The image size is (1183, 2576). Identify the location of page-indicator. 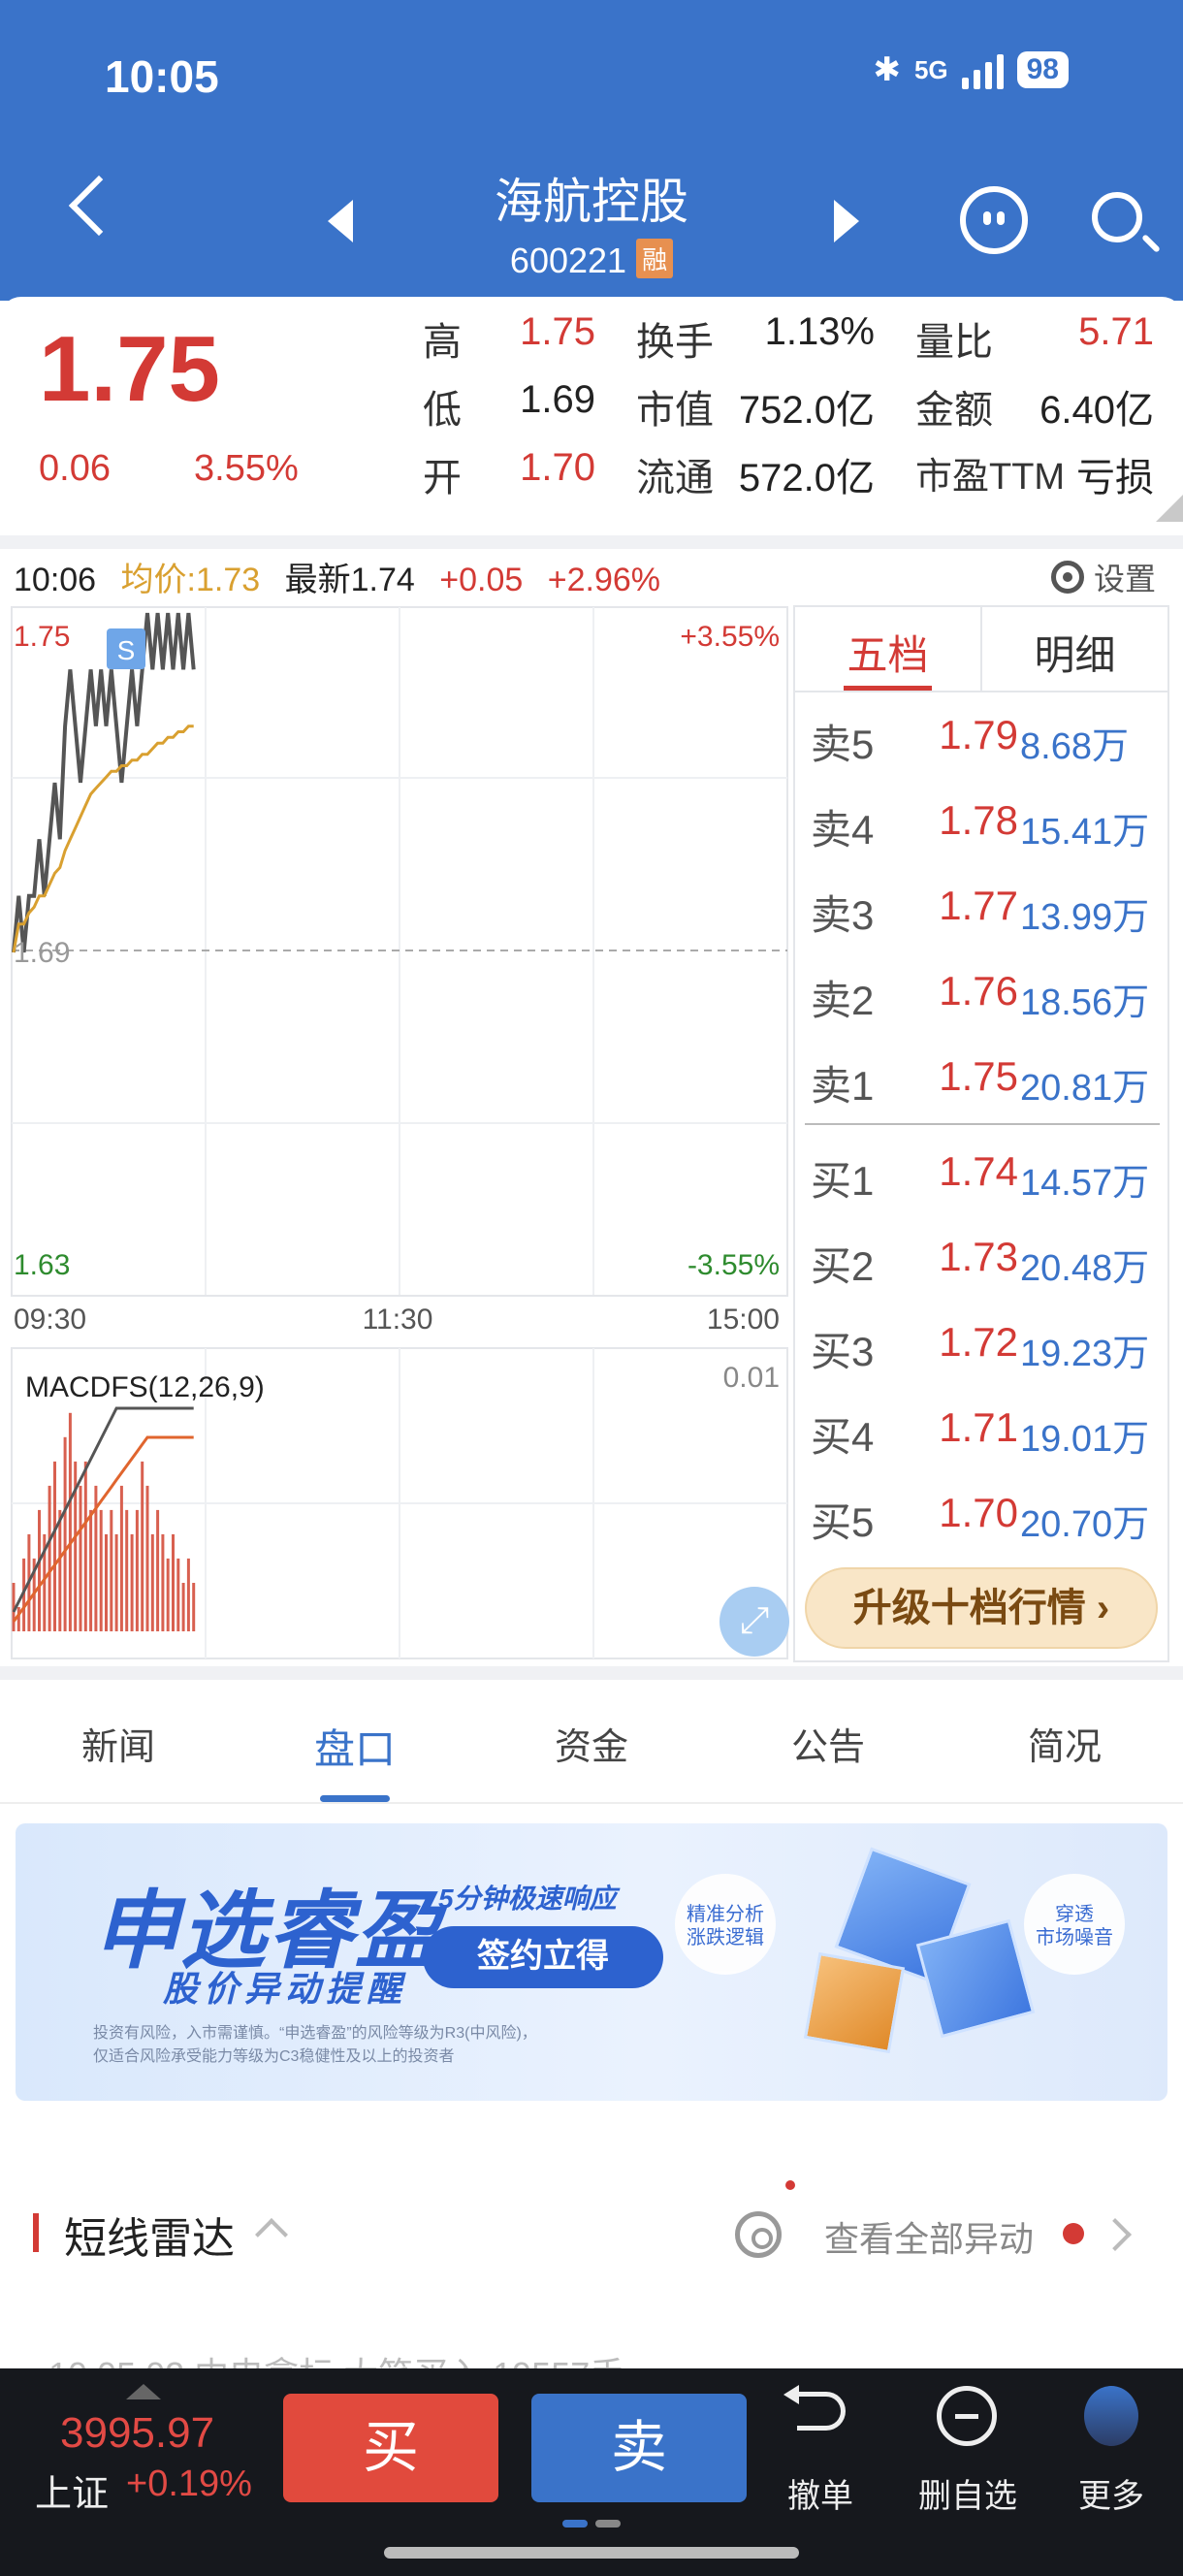
(608, 2524).